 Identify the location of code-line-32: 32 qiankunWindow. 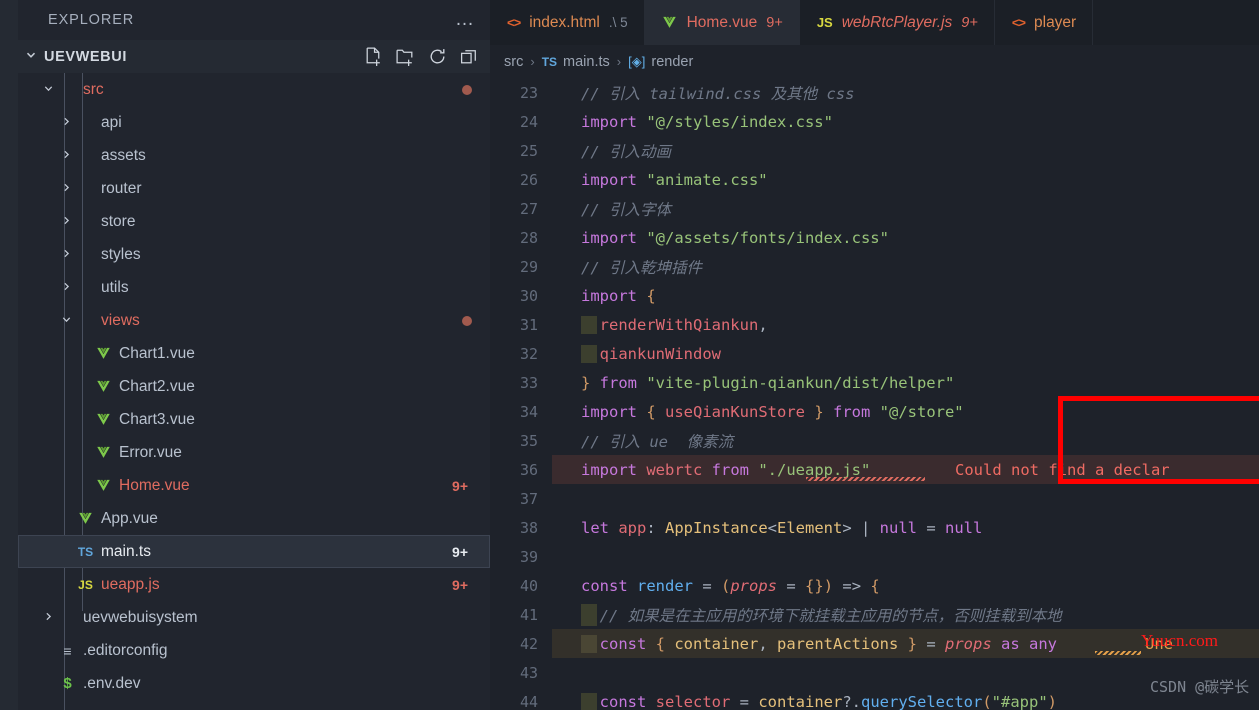
(874, 353).